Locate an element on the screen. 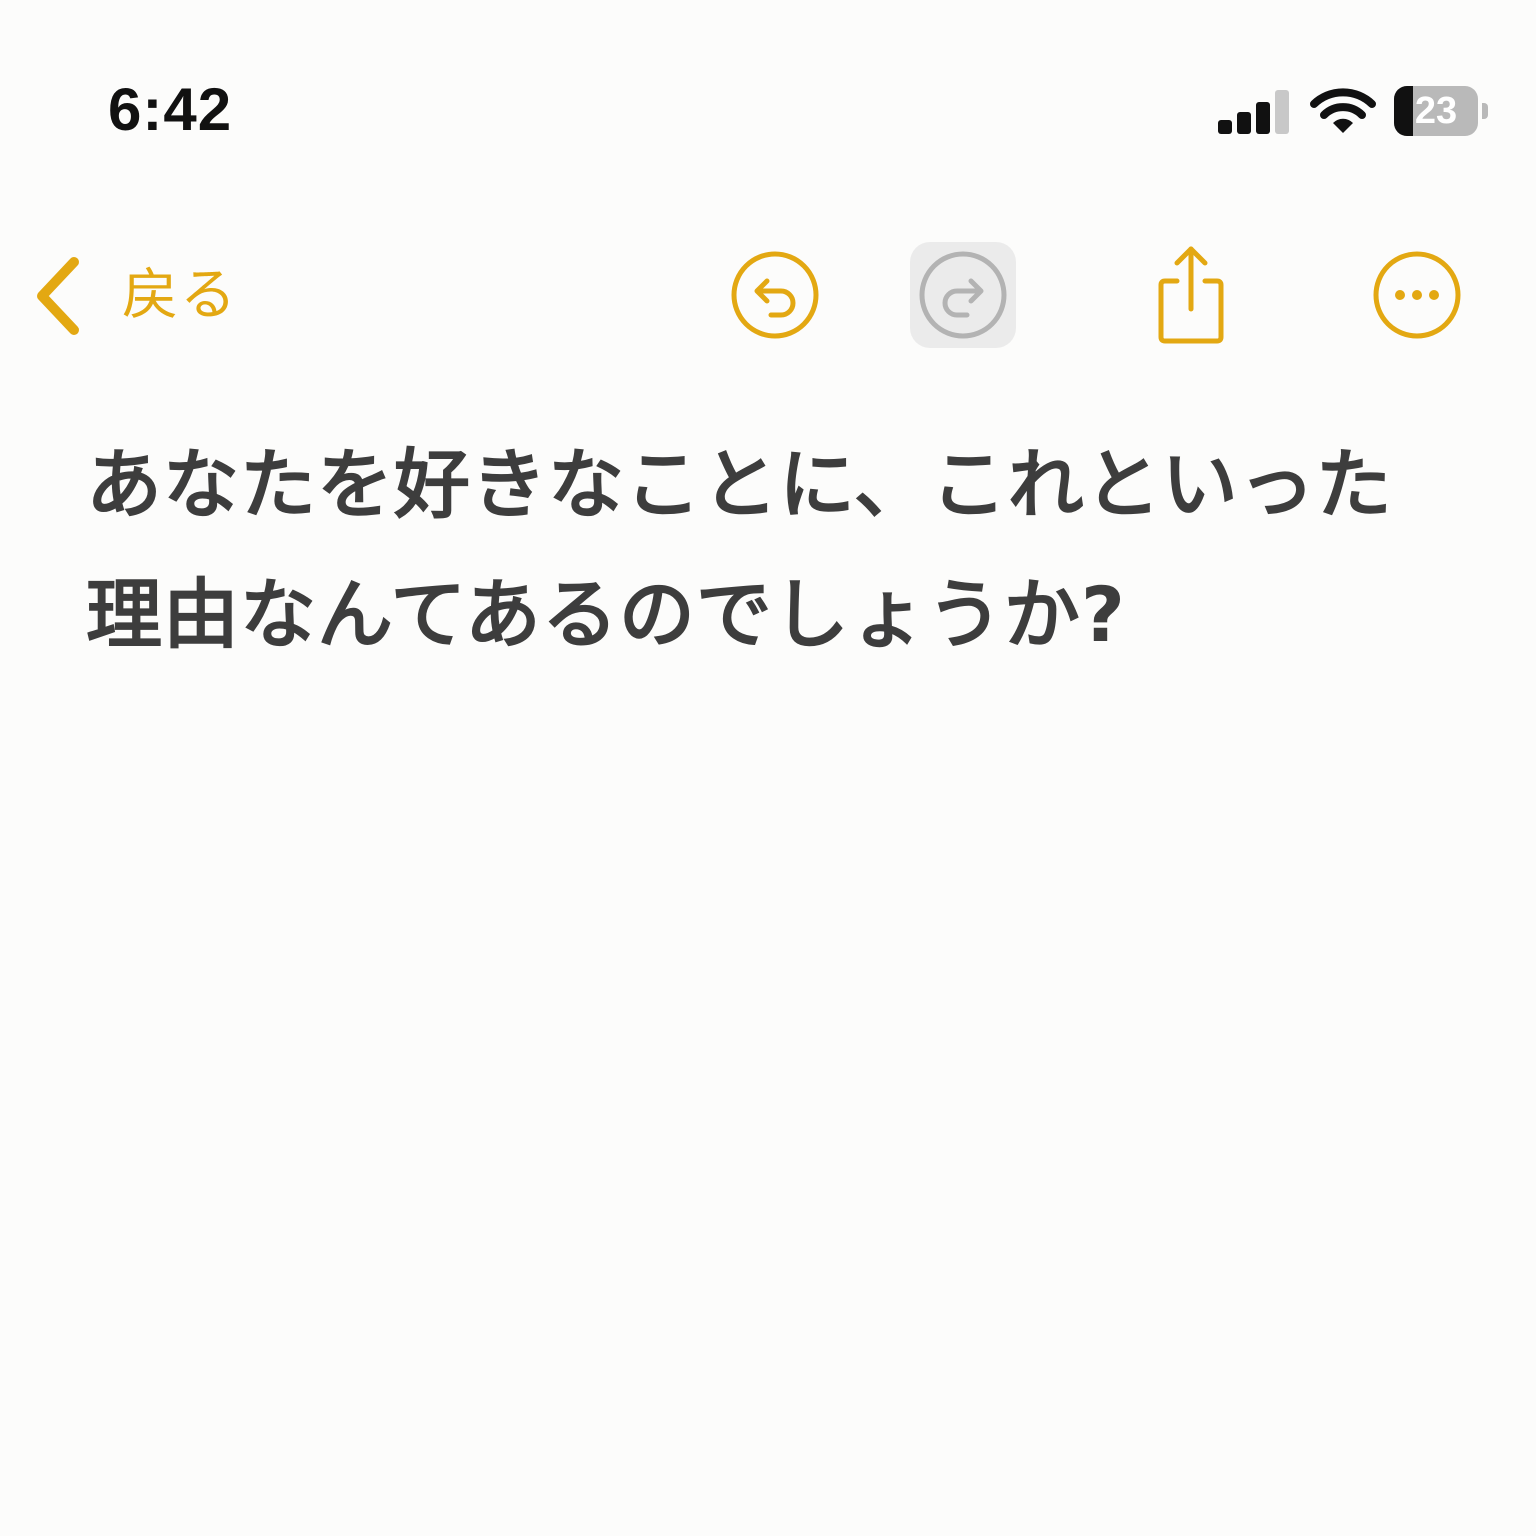  redo-button is located at coordinates (963, 295).